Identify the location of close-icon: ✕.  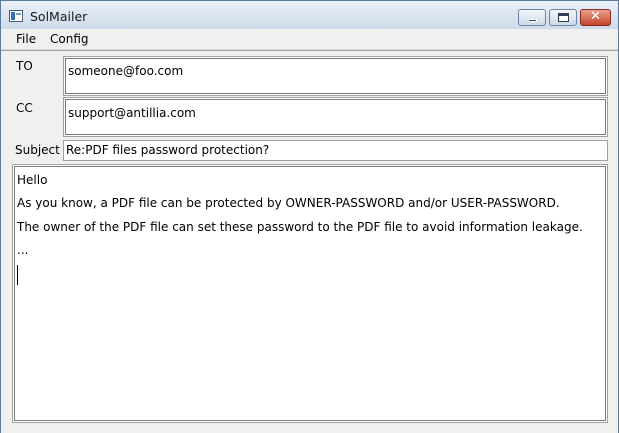
(595, 16).